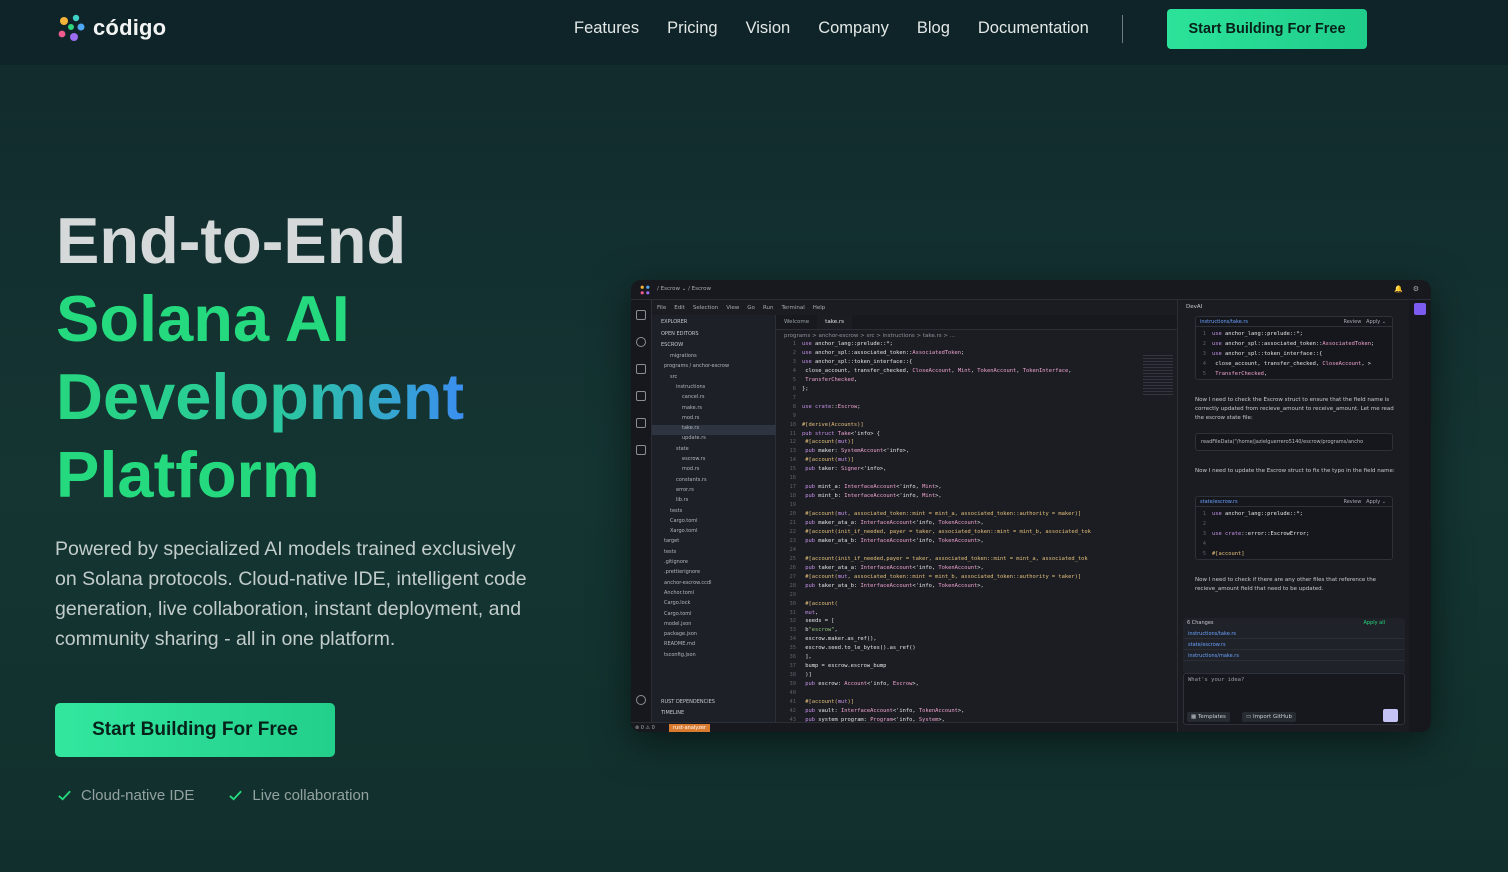 Image resolution: width=1508 pixels, height=872 pixels. I want to click on ai-toggle-icon, so click(1420, 309).